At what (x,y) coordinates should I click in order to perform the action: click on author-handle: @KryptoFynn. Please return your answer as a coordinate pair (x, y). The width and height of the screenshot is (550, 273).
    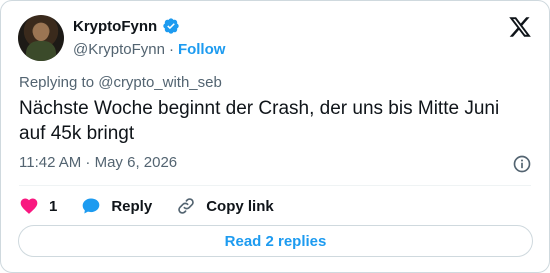
    Looking at the image, I should click on (119, 49).